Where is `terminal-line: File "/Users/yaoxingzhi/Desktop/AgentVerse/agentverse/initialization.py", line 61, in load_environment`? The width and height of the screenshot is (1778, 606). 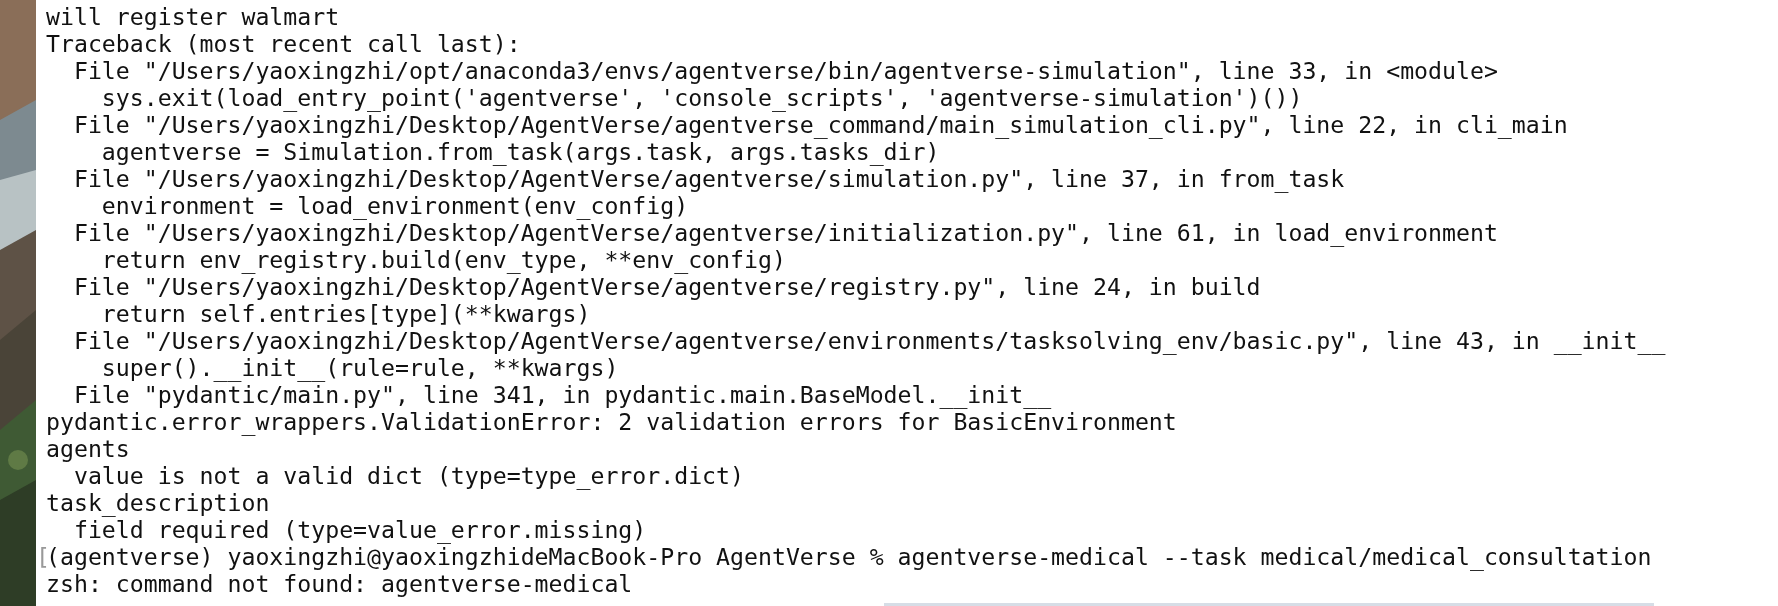 terminal-line: File "/Users/yaoxingzhi/Desktop/AgentVerse/agentverse/initialization.py", line 61, in load_environment is located at coordinates (785, 232).